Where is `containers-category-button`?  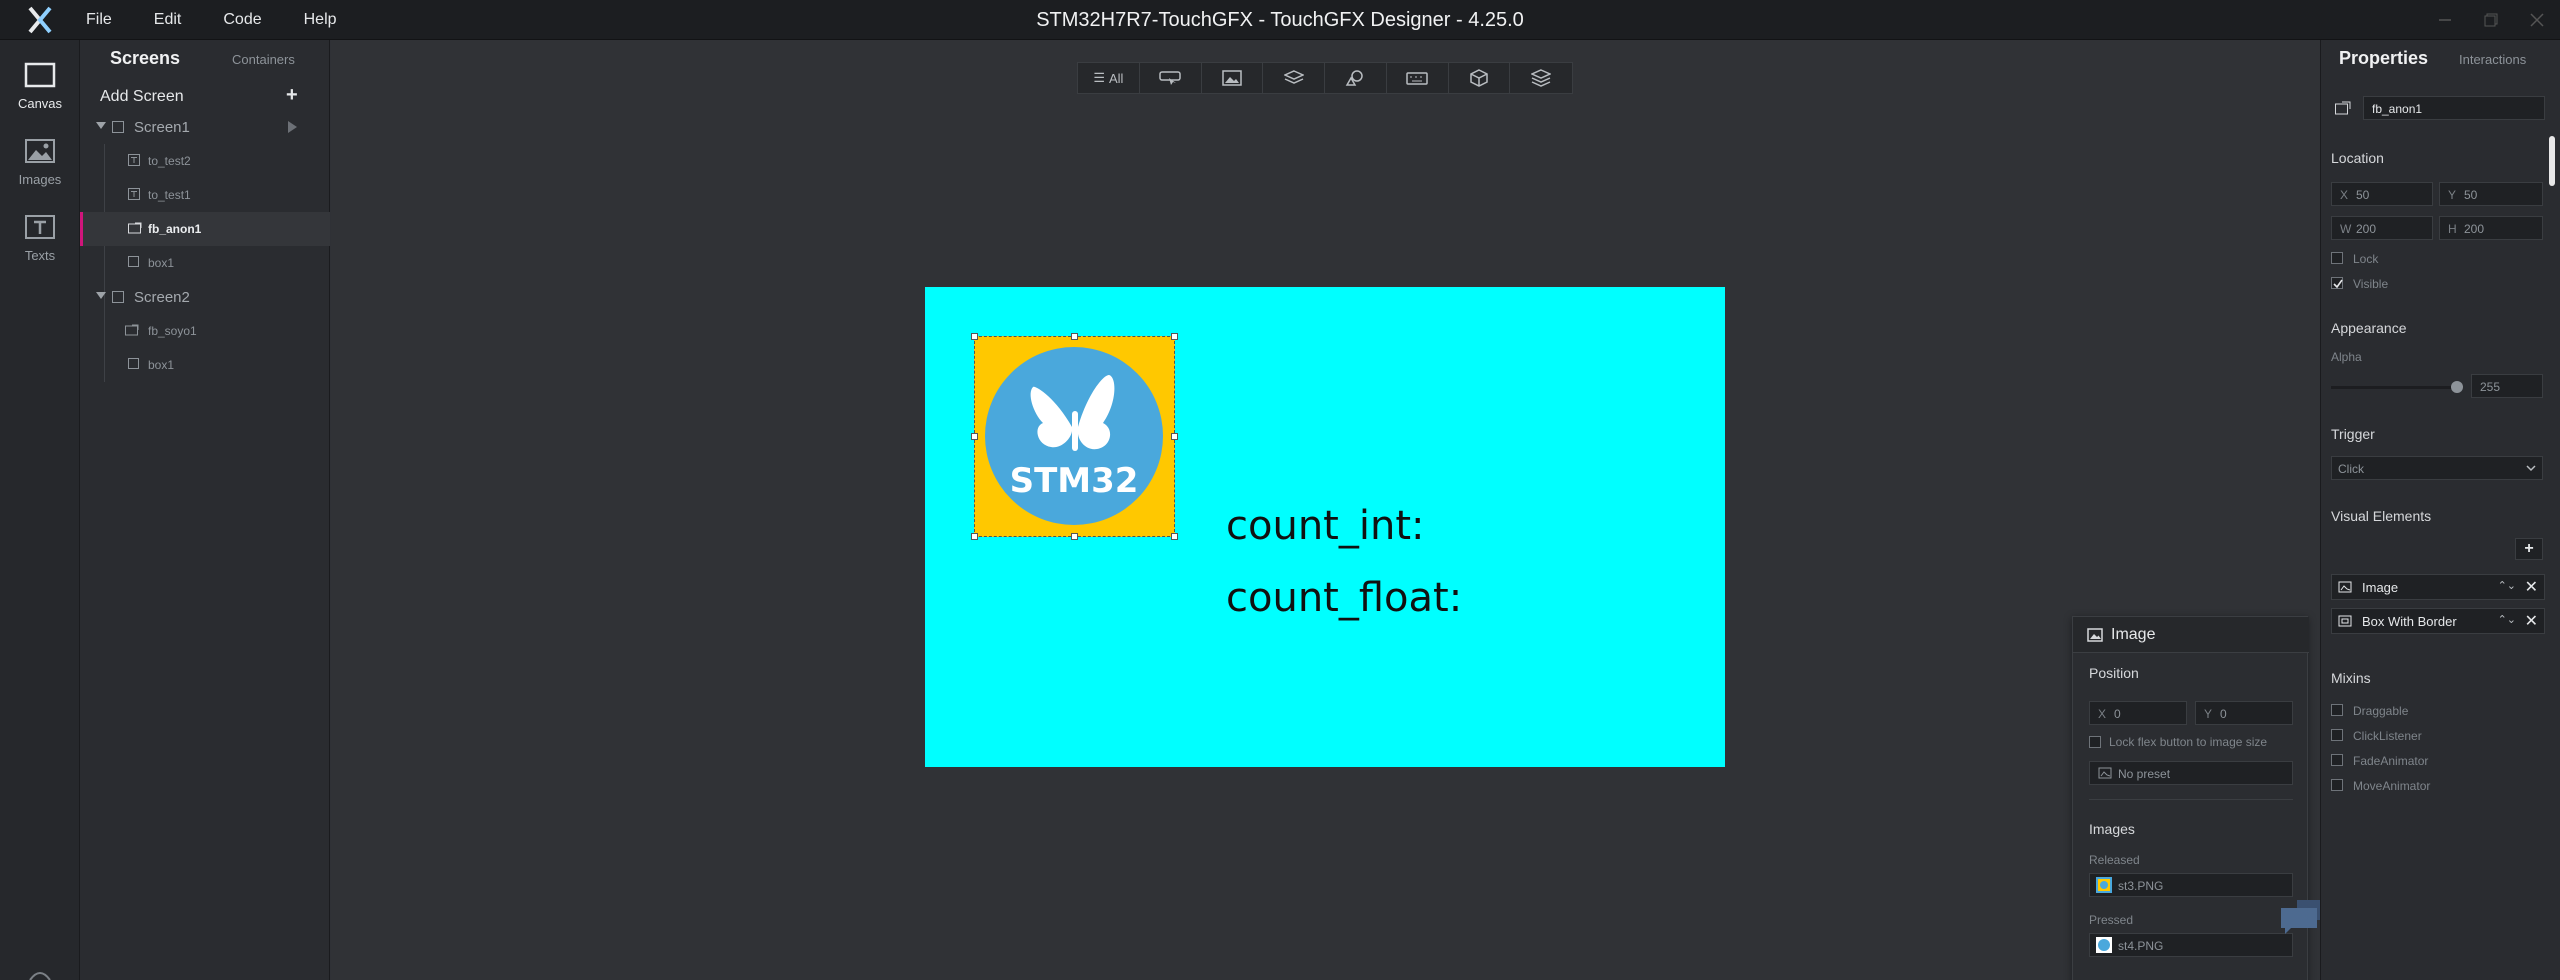 containers-category-button is located at coordinates (1294, 78).